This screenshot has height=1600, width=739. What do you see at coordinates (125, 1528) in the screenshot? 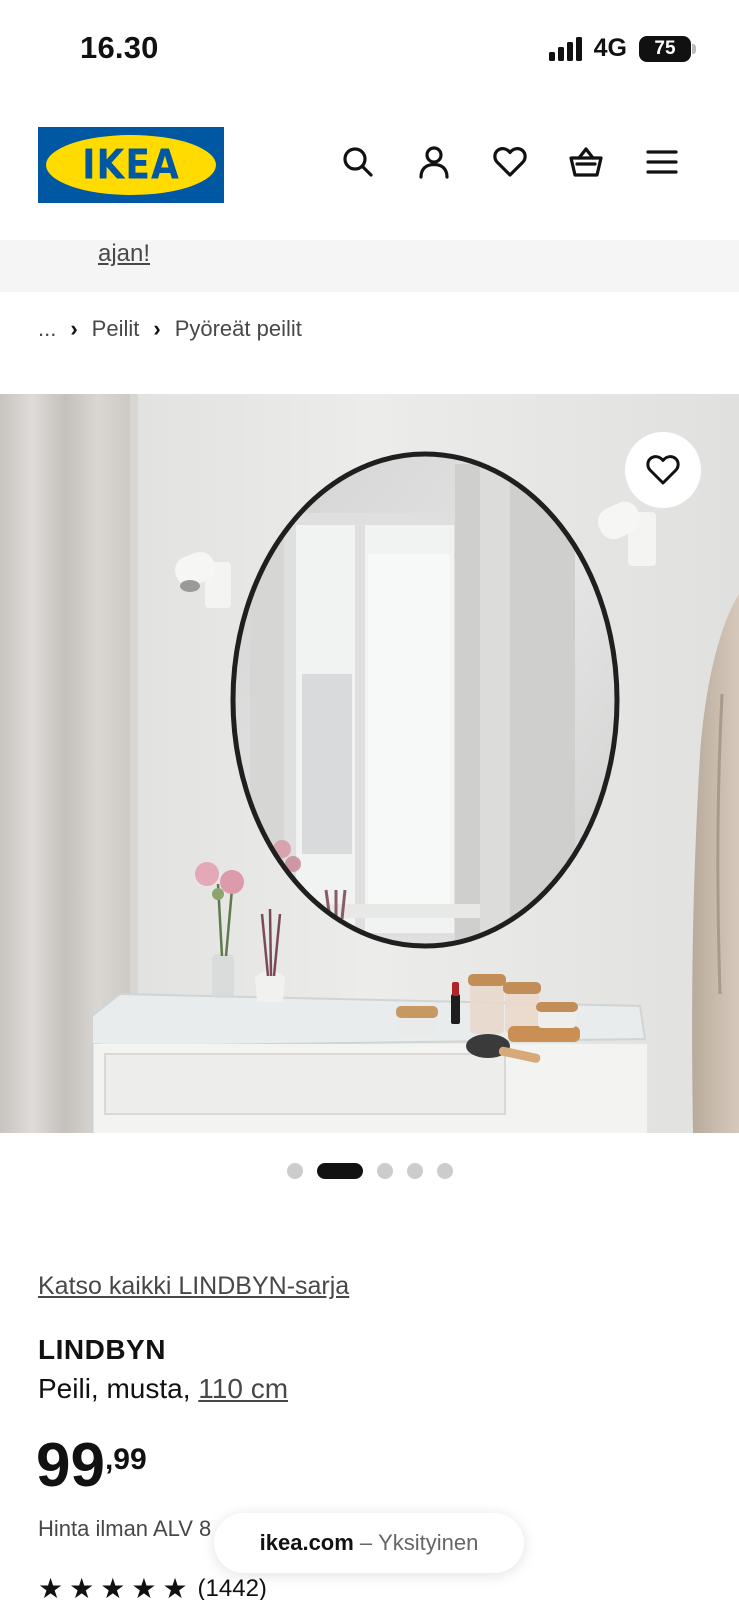
I see `vat-note: Hinta ilman ALV 8` at bounding box center [125, 1528].